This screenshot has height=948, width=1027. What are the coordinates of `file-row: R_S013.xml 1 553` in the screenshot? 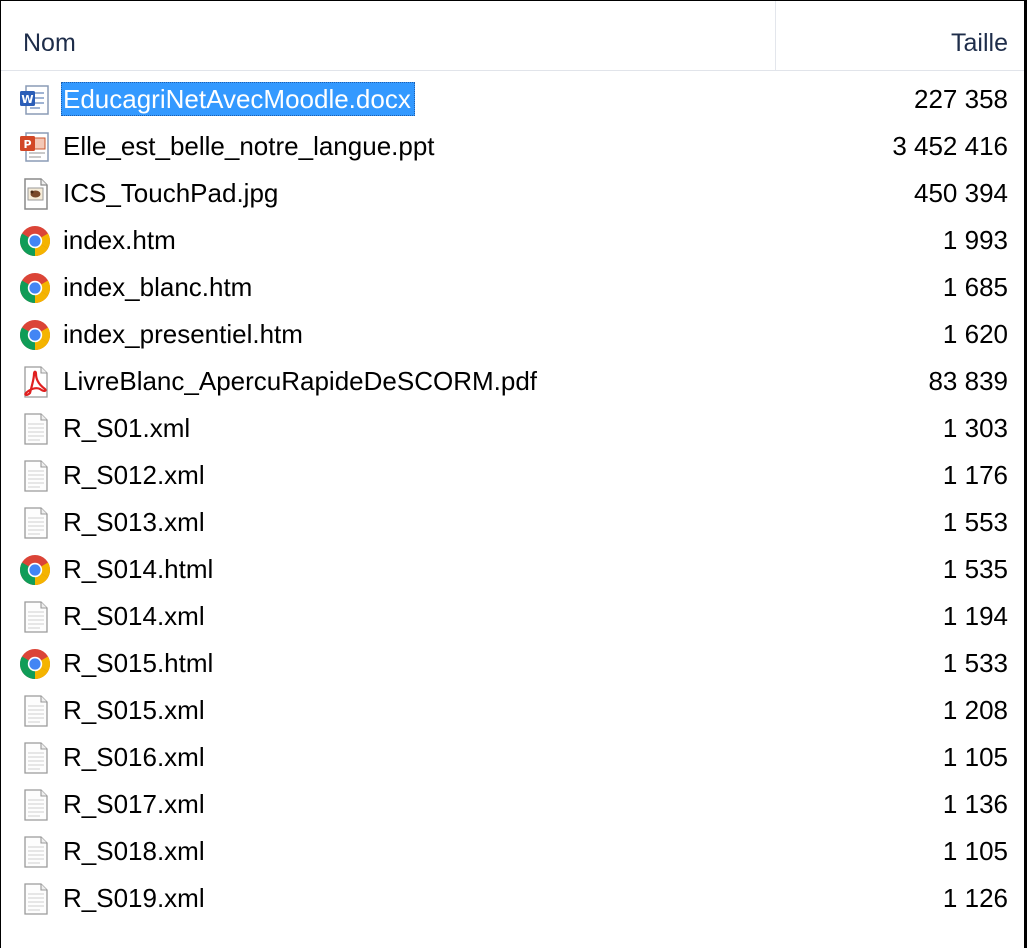 It's located at (512, 522).